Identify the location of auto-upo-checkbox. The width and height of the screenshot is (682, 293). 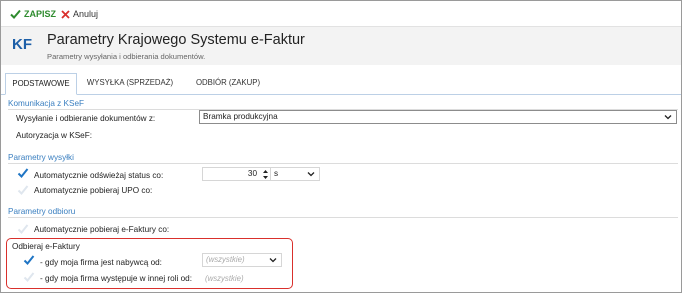
(23, 190).